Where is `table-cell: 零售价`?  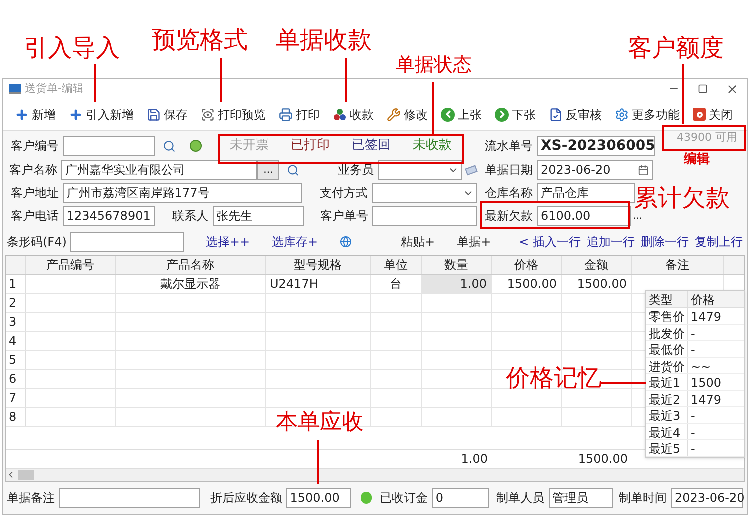 table-cell: 零售价 is located at coordinates (667, 316).